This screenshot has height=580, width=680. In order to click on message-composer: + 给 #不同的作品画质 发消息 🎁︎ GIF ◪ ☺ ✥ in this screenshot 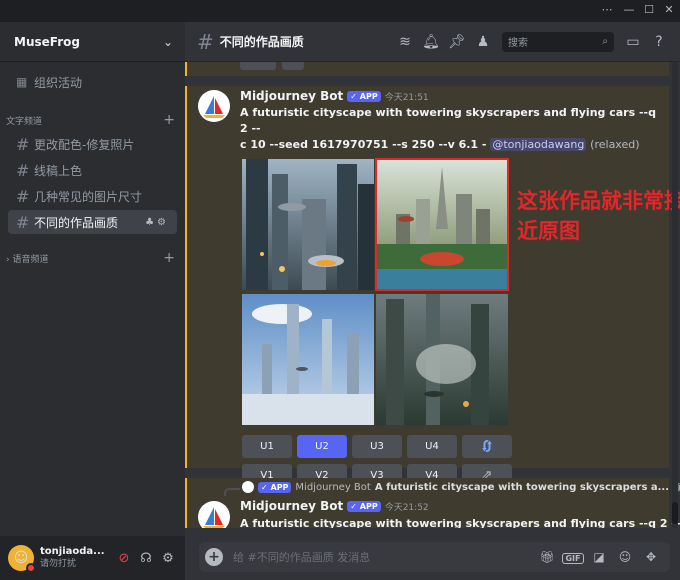, I will do `click(434, 557)`.